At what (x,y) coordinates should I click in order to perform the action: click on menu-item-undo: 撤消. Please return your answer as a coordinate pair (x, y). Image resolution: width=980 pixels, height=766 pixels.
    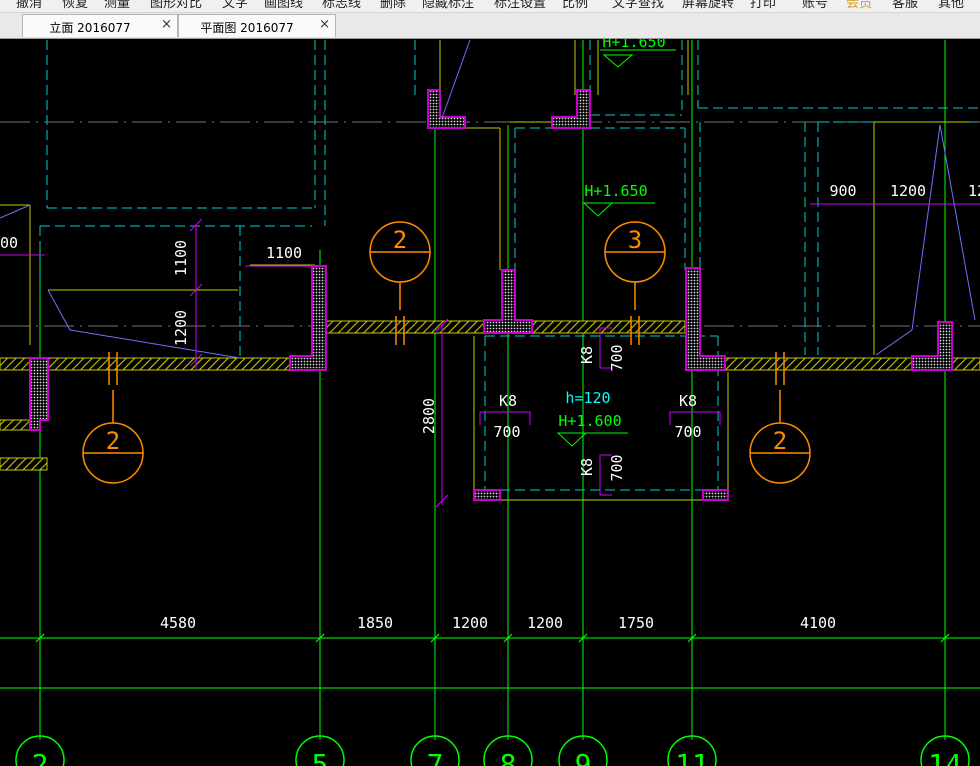
    Looking at the image, I should click on (29, 5).